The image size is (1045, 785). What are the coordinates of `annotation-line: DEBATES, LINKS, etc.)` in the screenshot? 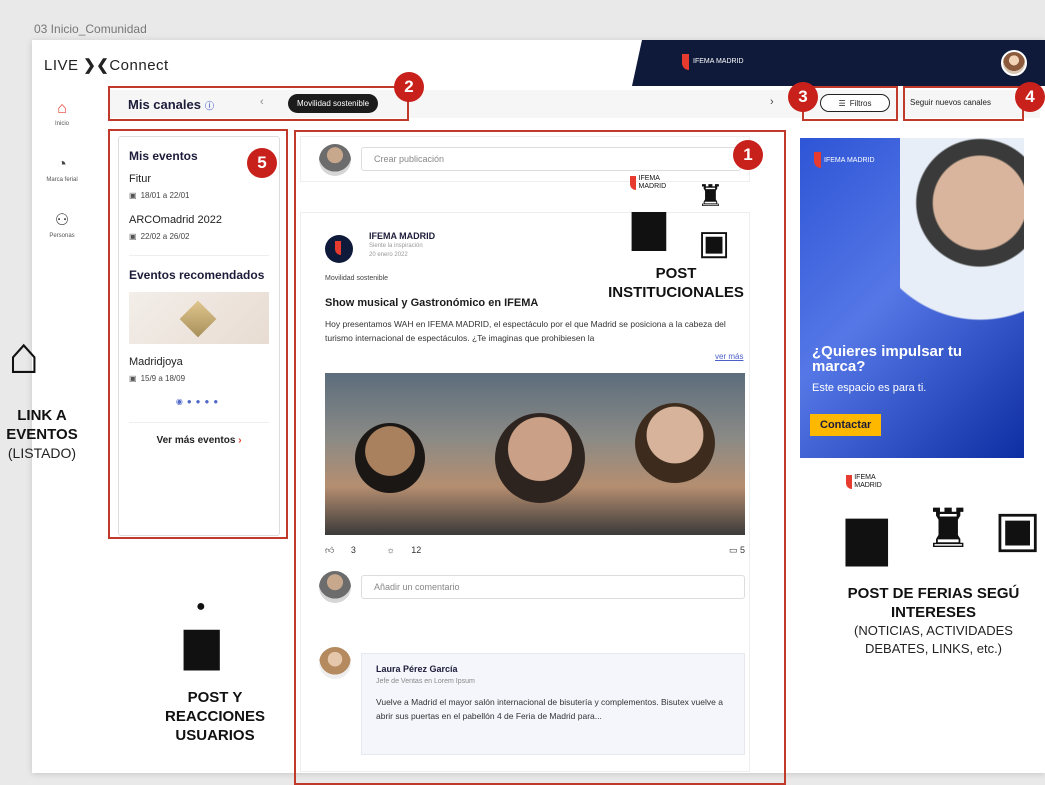 It's located at (933, 648).